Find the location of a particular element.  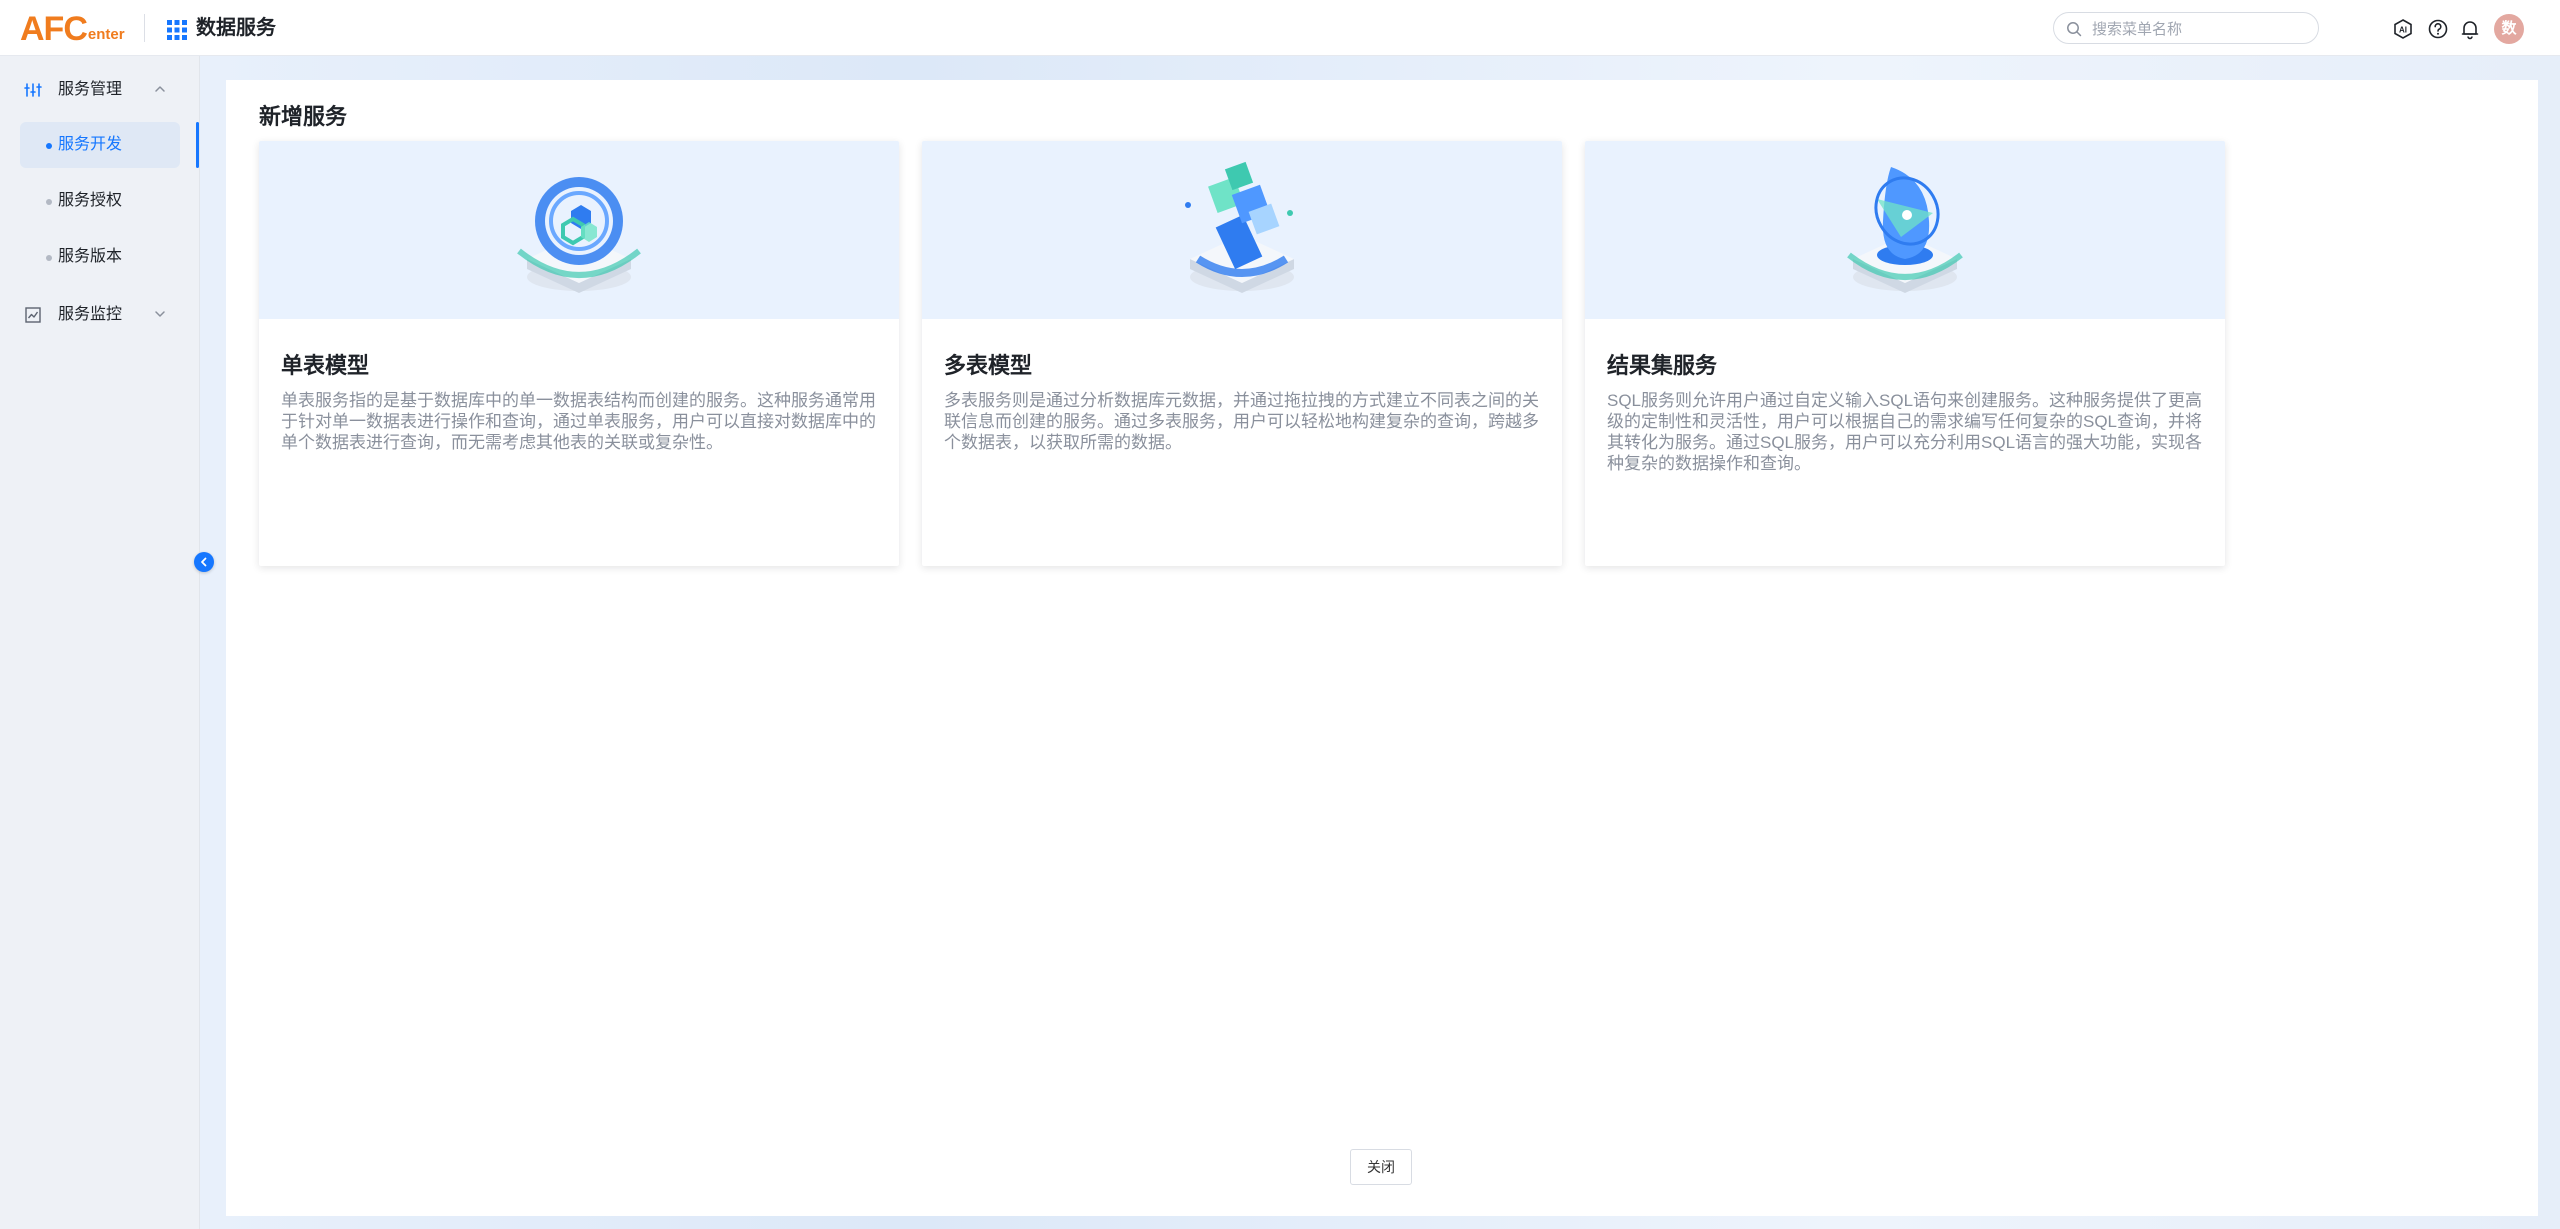

page-title: 新增服务 is located at coordinates (303, 116).